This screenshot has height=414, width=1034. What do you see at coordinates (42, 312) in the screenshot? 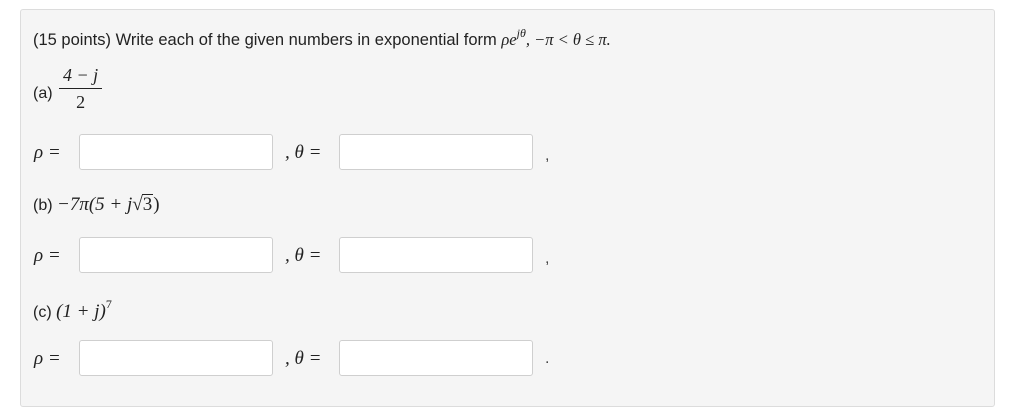
I see `part-c-label: (c)` at bounding box center [42, 312].